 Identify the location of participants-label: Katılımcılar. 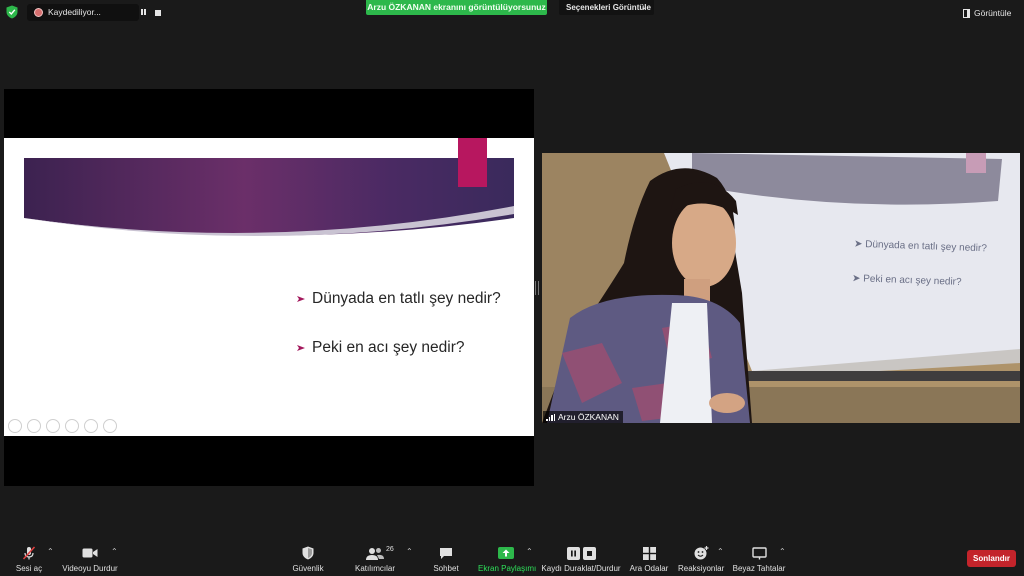
(374, 568).